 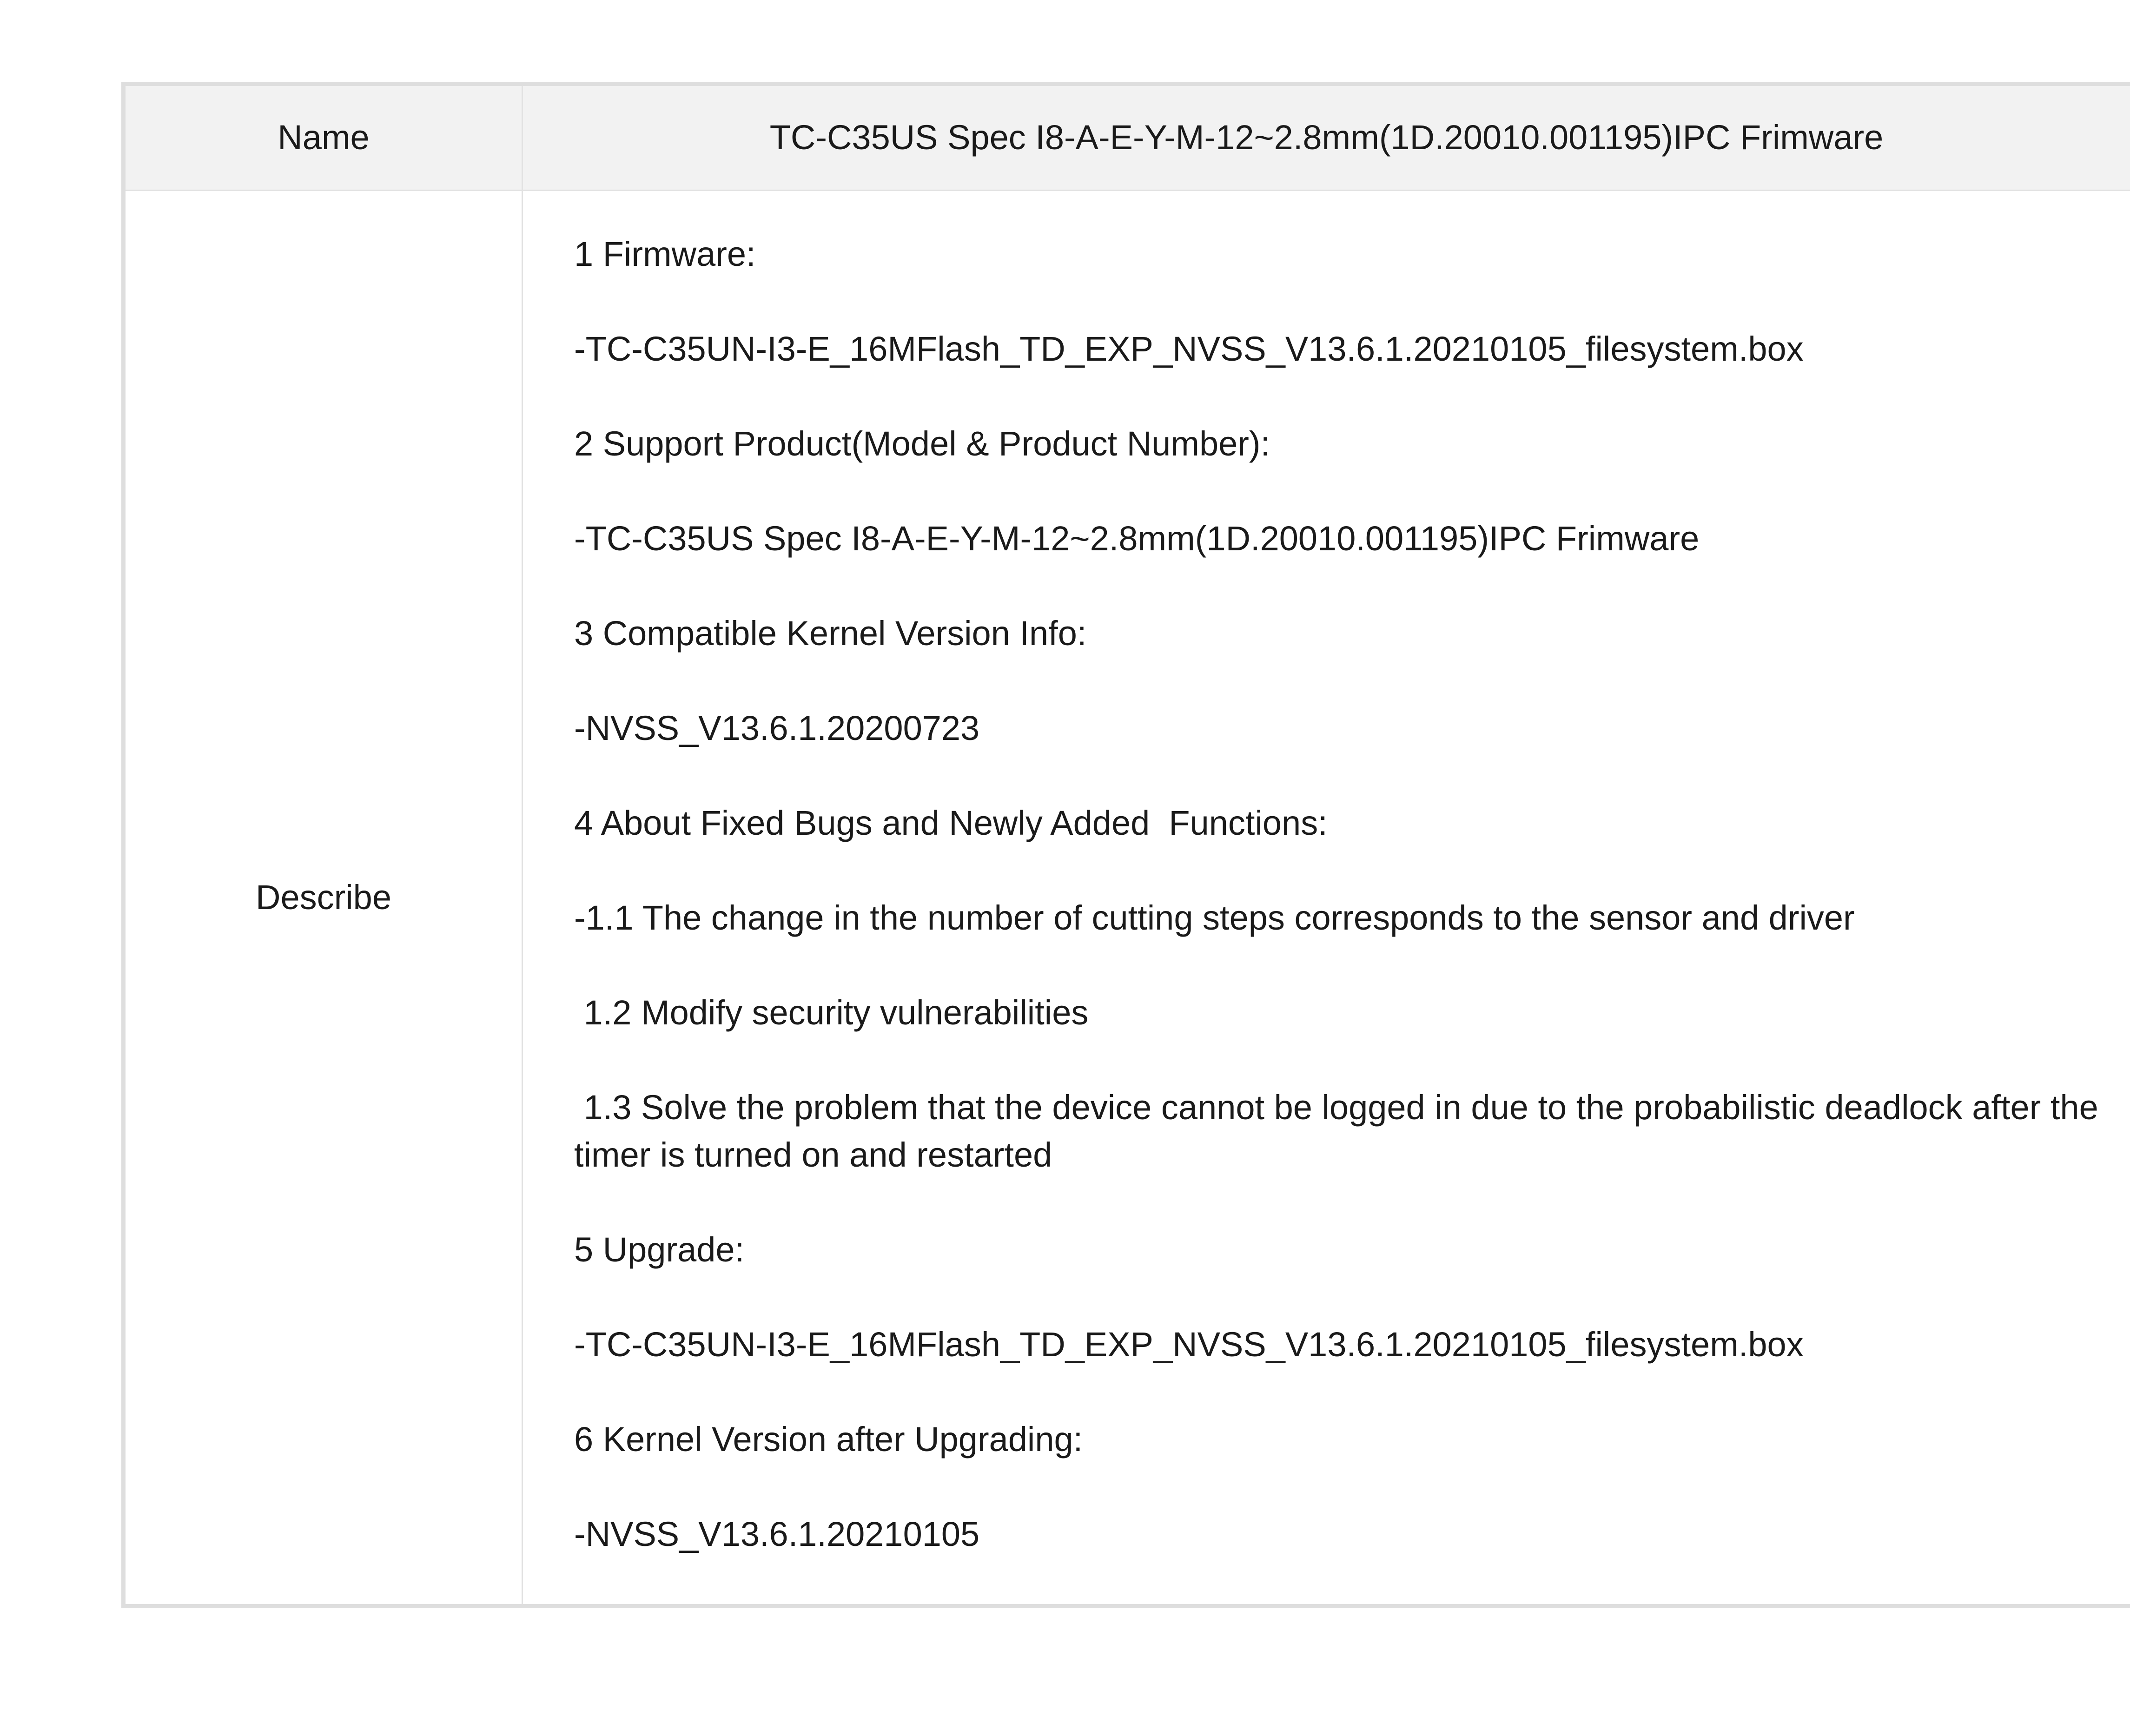 What do you see at coordinates (828, 1439) in the screenshot?
I see `kernel-after-upgrade-heading: 6 Kernel Version after Upgrading:` at bounding box center [828, 1439].